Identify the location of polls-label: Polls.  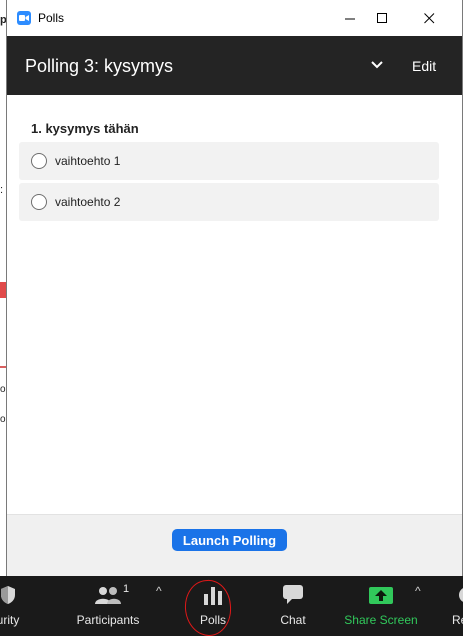
(212, 620).